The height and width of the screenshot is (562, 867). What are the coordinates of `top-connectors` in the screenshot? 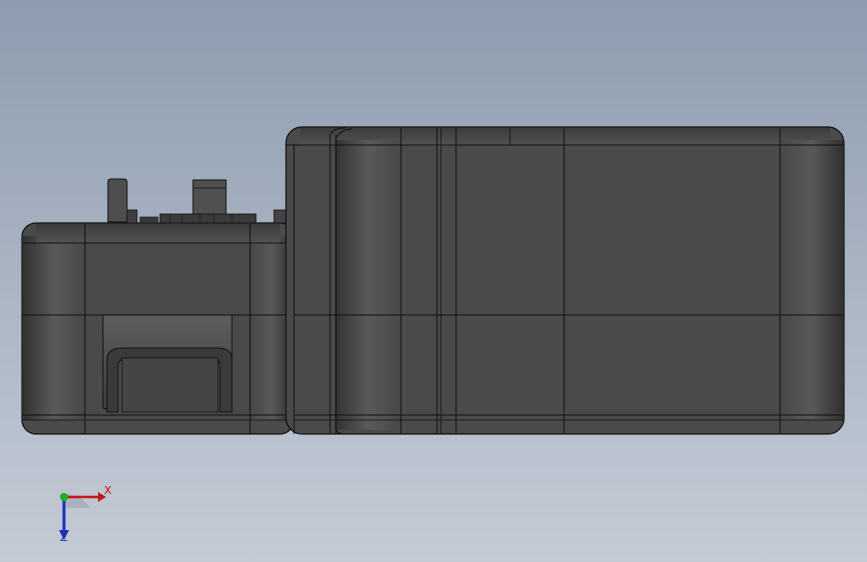 It's located at (197, 201).